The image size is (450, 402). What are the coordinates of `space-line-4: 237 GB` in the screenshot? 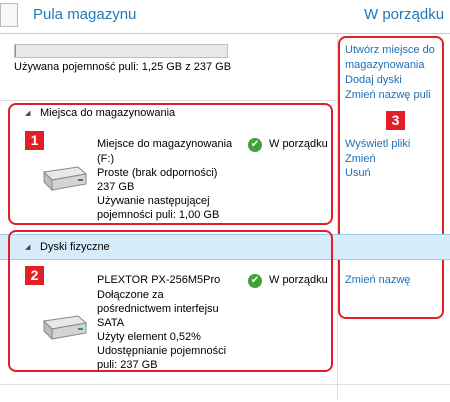 It's located at (116, 187).